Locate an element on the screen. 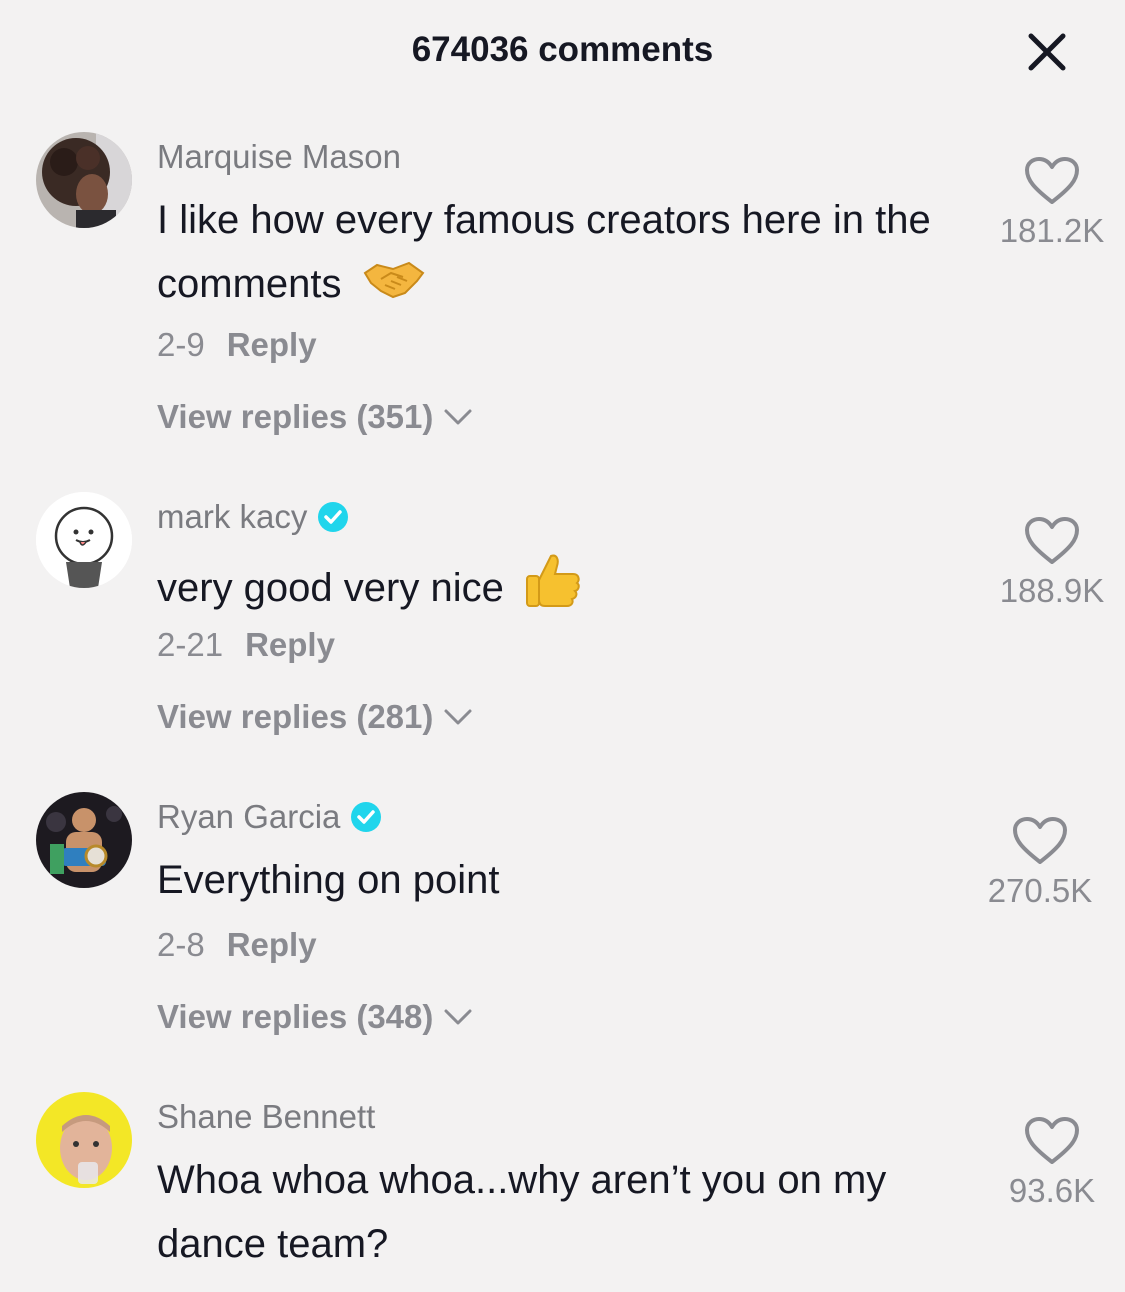  view-replies-label: View replies (348) is located at coordinates (295, 1016).